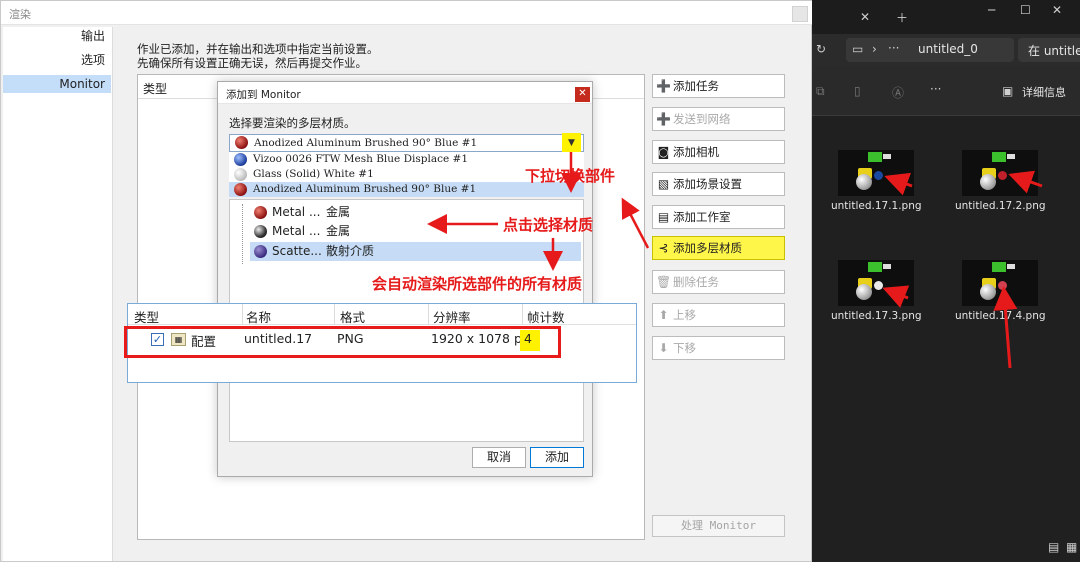 The image size is (1080, 562). I want to click on send-network-label: 发送到网络, so click(702, 119).